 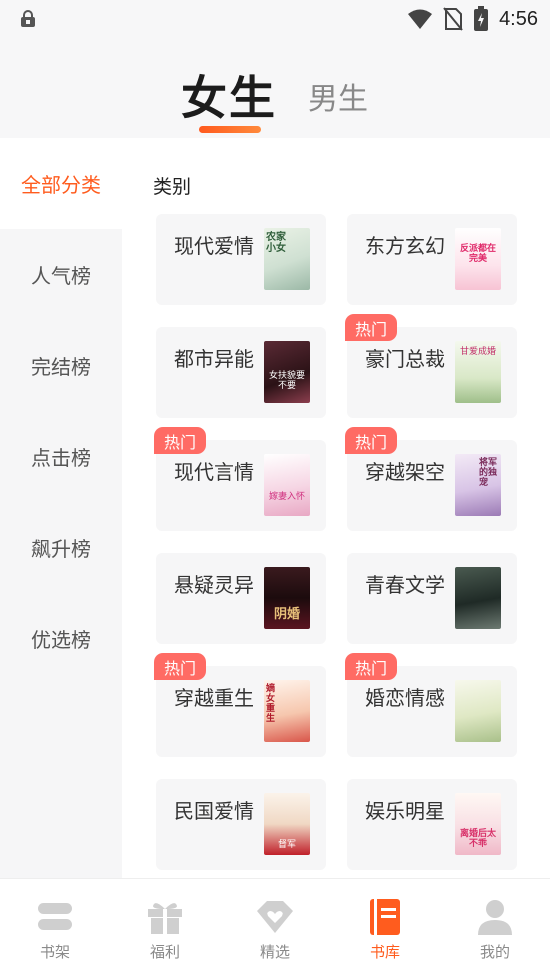 What do you see at coordinates (405, 359) in the screenshot?
I see `category-name: 豪门总裁` at bounding box center [405, 359].